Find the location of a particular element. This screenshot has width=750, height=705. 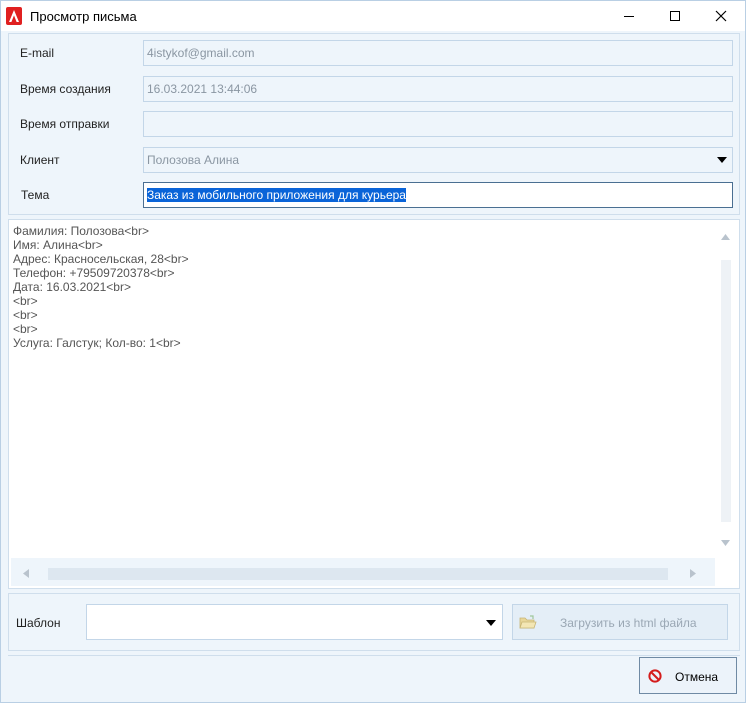

template-select is located at coordinates (294, 622).